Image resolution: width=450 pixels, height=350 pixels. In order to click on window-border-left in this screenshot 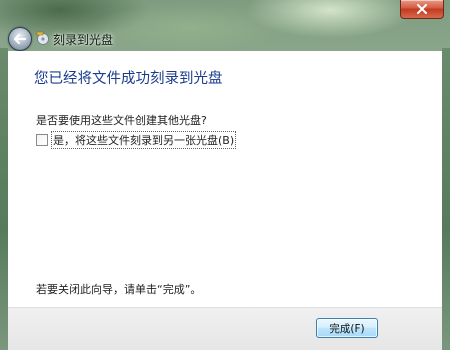, I will do `click(4, 199)`.